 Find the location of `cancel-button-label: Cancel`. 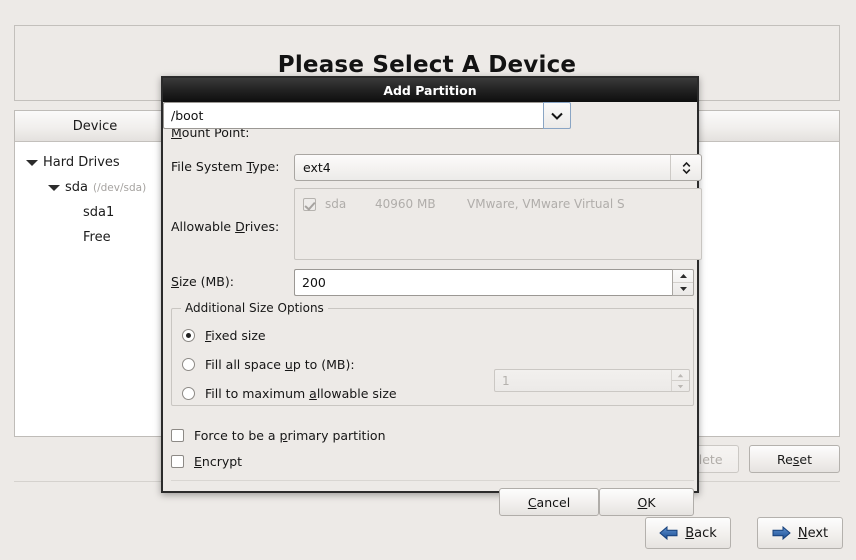

cancel-button-label: Cancel is located at coordinates (549, 502).